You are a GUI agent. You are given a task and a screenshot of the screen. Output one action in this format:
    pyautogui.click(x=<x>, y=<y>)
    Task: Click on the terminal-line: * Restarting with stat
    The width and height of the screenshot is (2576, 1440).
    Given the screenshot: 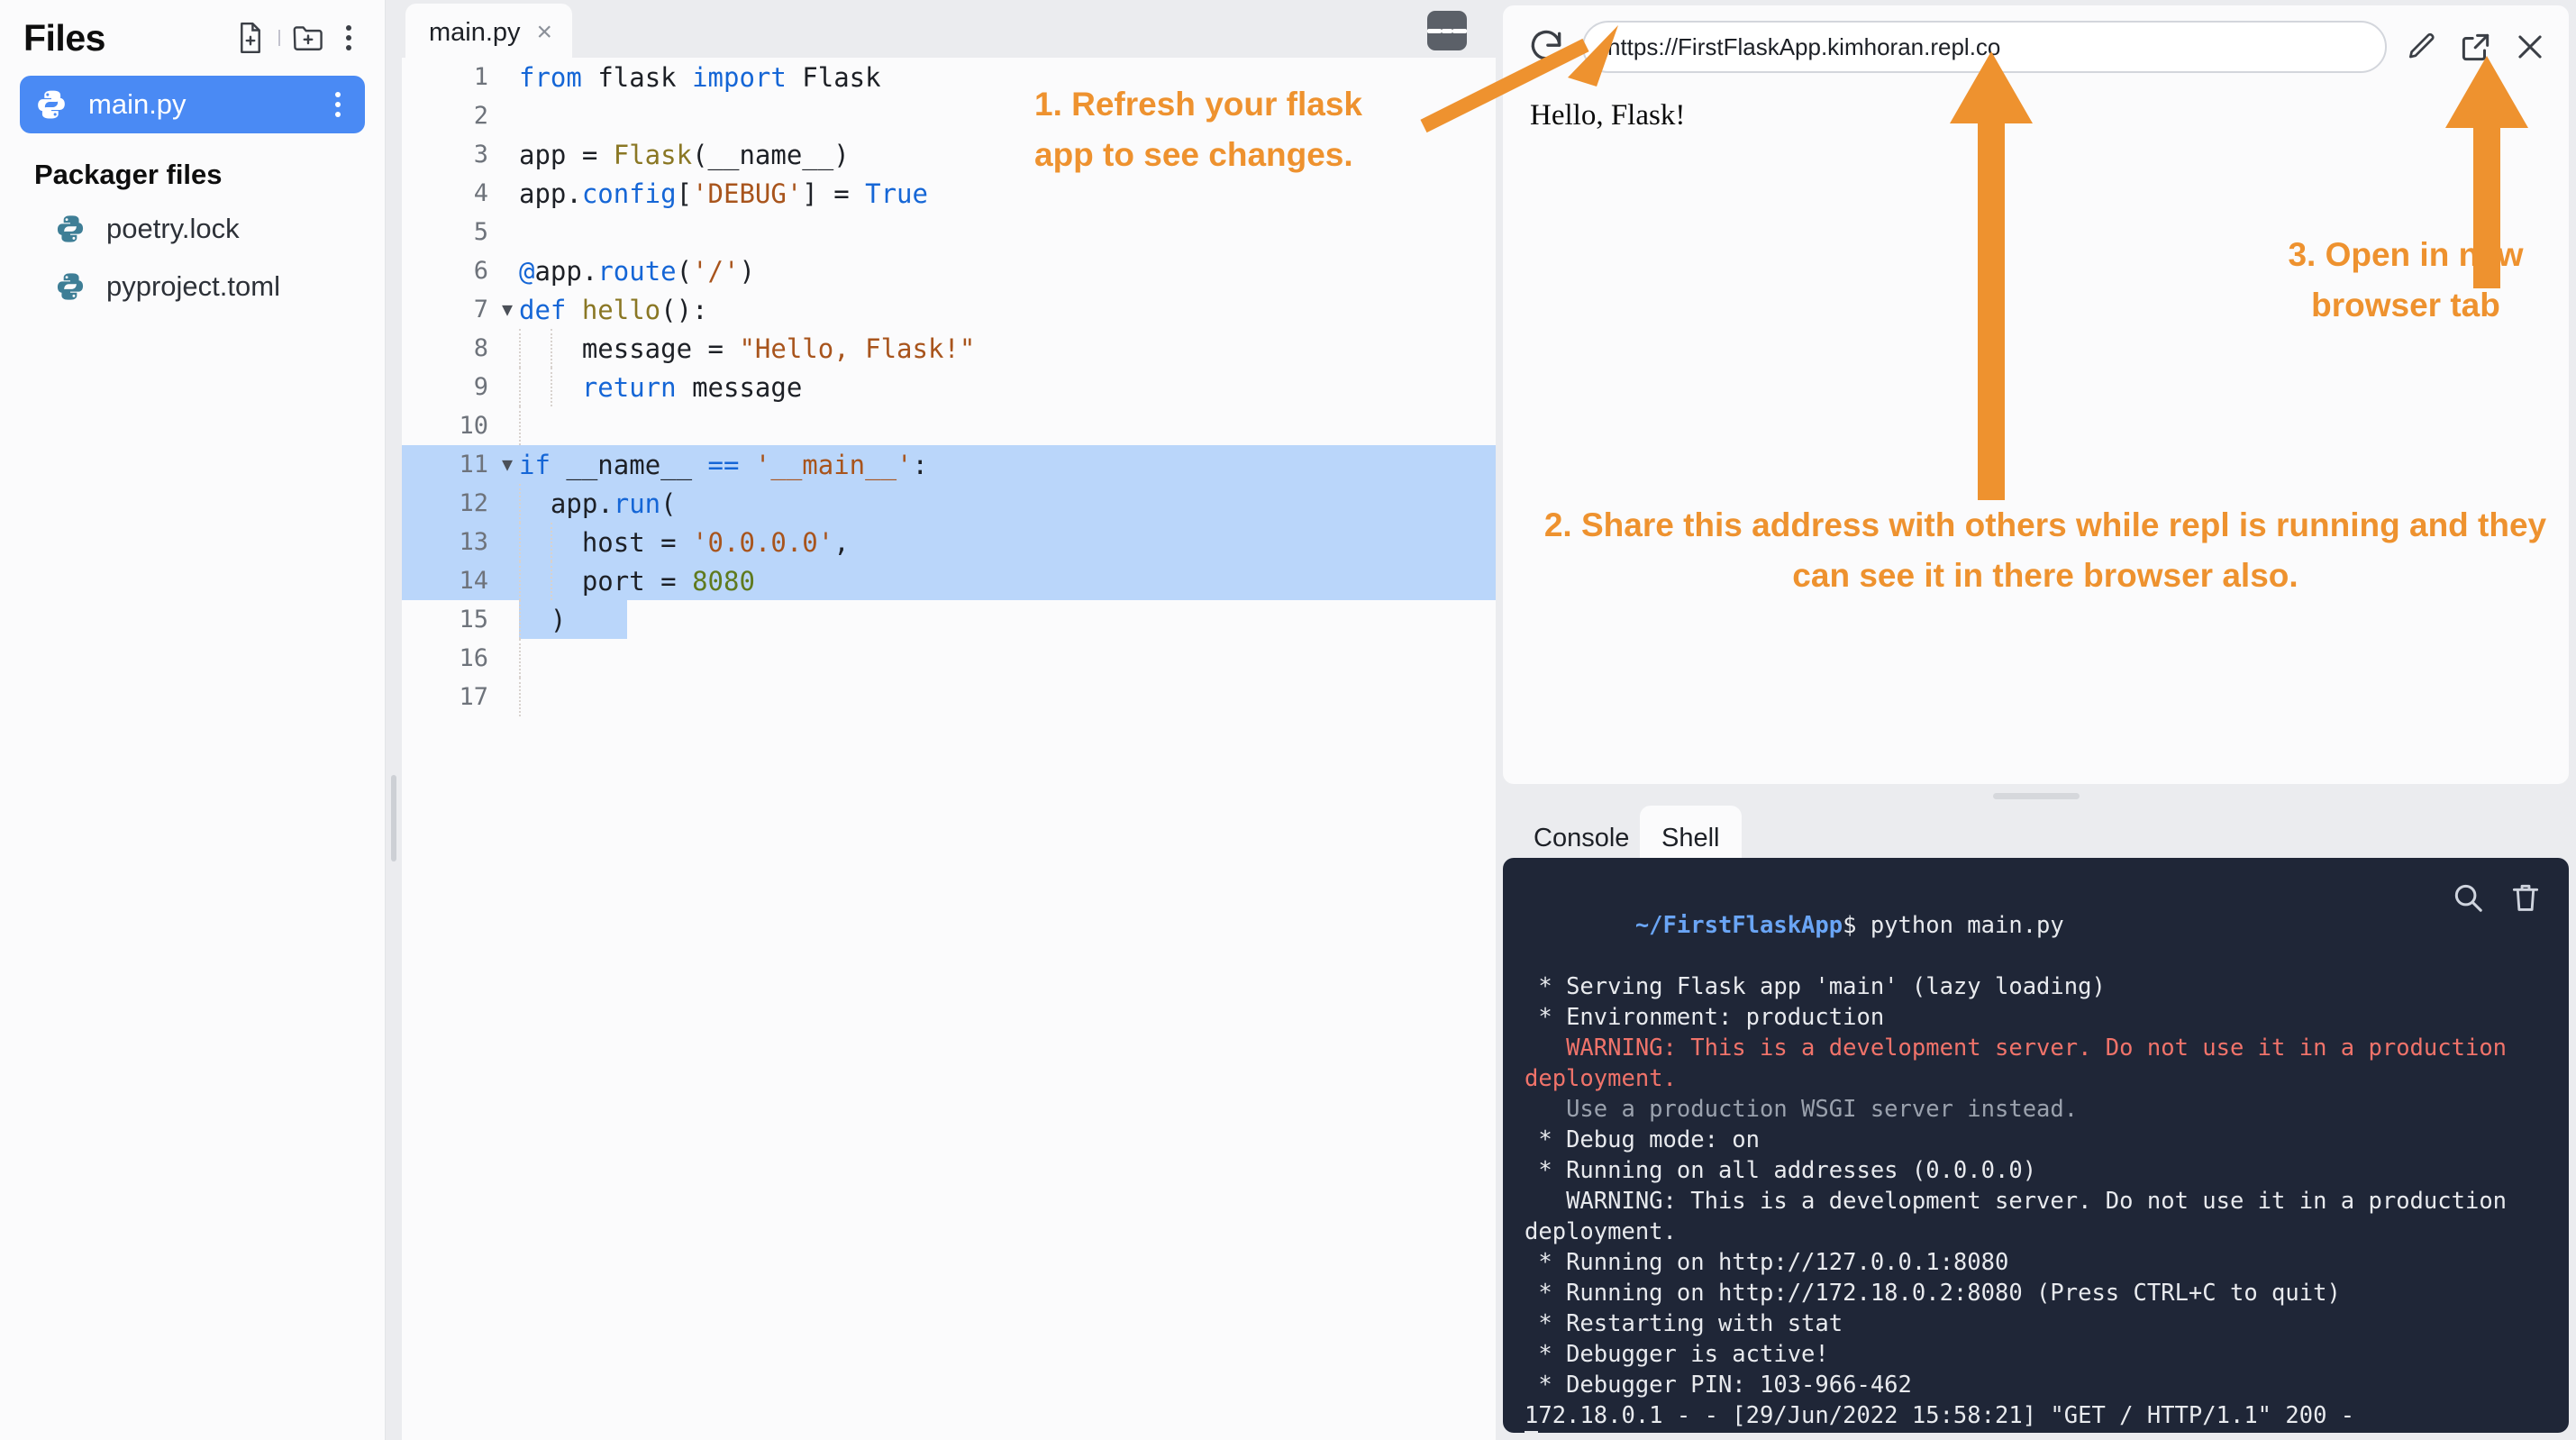 What is the action you would take?
    pyautogui.click(x=1684, y=1323)
    